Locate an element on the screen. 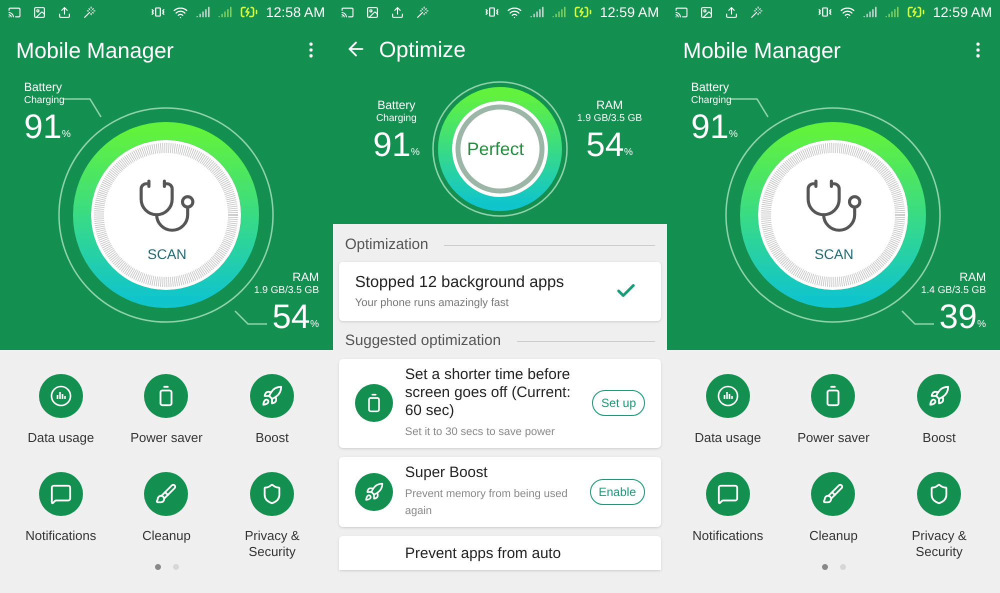  section-header: Optimization is located at coordinates (386, 244).